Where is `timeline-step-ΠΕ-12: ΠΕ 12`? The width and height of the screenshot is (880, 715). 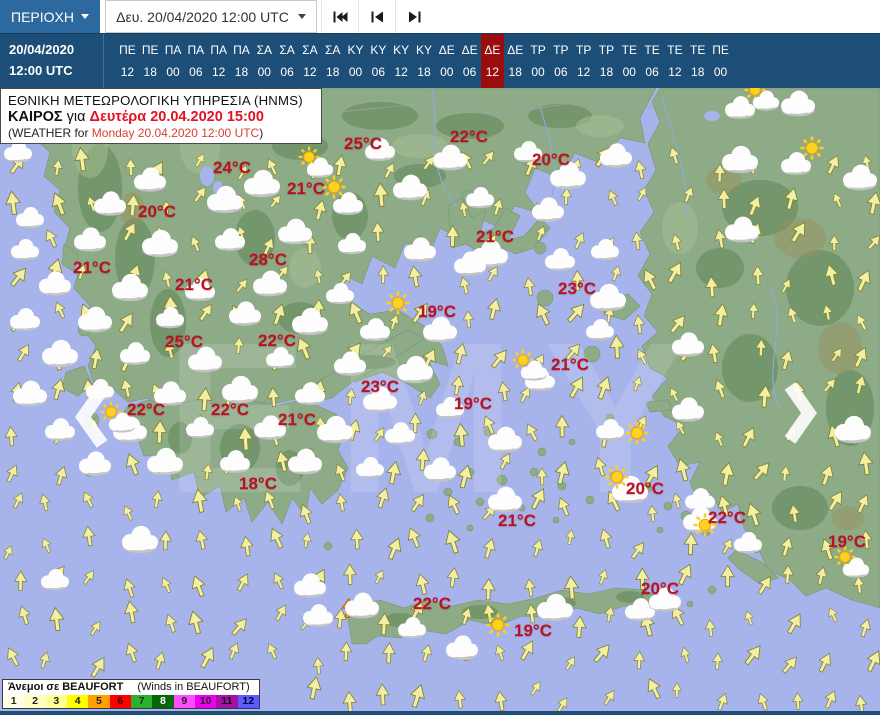
timeline-step-ΠΕ-12: ΠΕ 12 is located at coordinates (127, 61).